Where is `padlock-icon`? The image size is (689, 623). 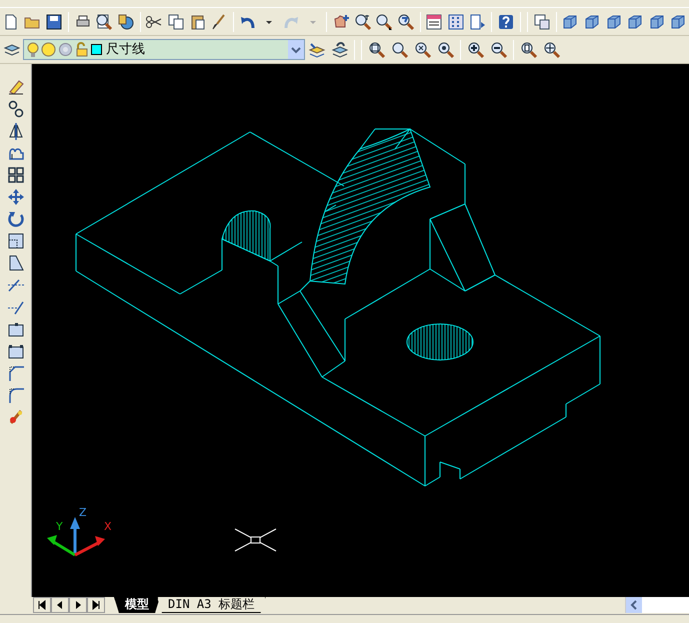
padlock-icon is located at coordinates (82, 49).